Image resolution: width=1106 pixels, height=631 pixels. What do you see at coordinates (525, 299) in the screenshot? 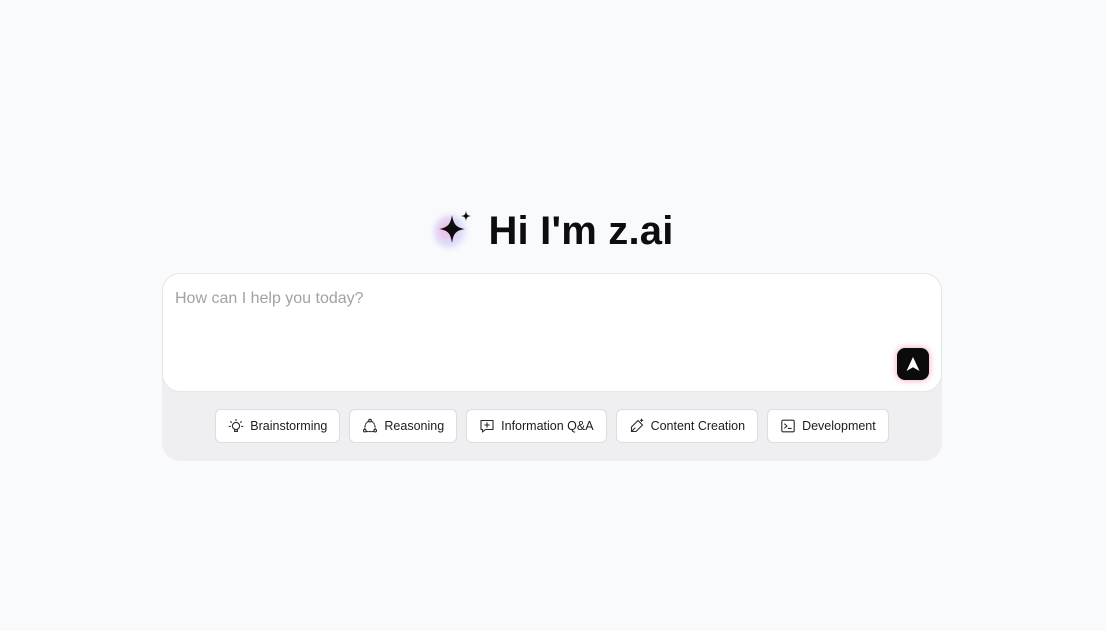
I see `prompt-input` at bounding box center [525, 299].